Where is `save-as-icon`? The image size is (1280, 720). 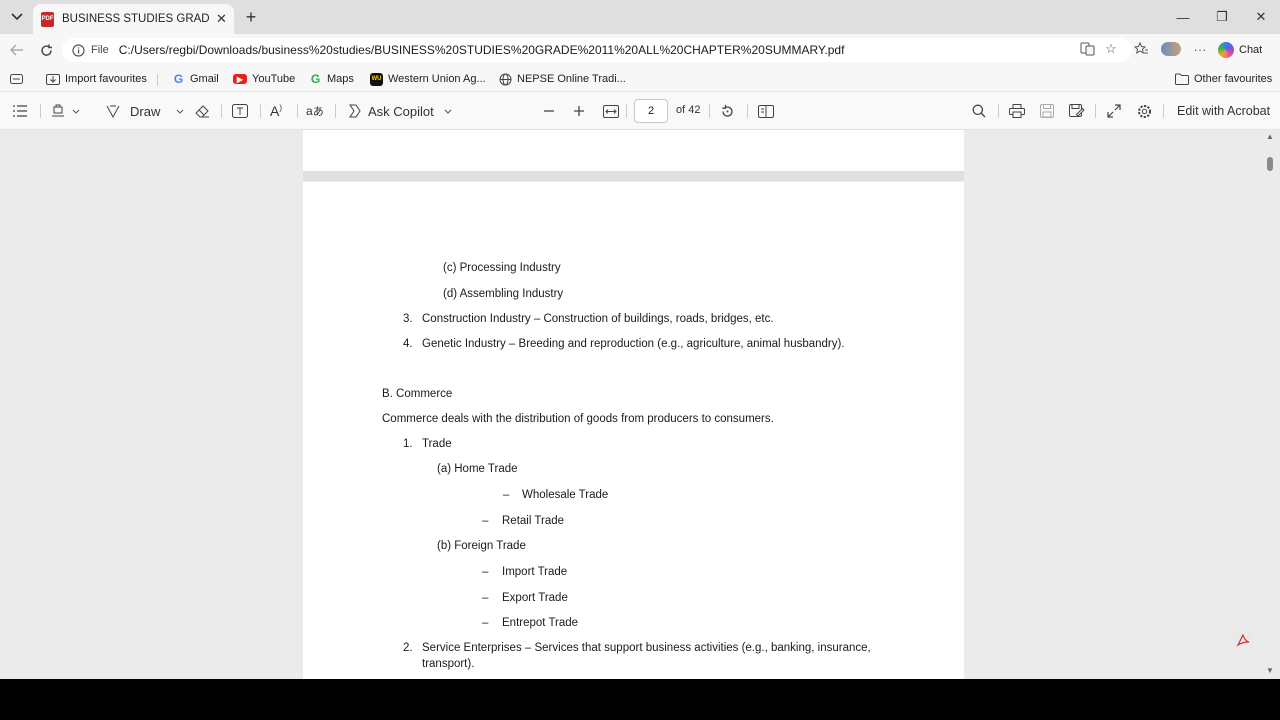 save-as-icon is located at coordinates (1077, 111).